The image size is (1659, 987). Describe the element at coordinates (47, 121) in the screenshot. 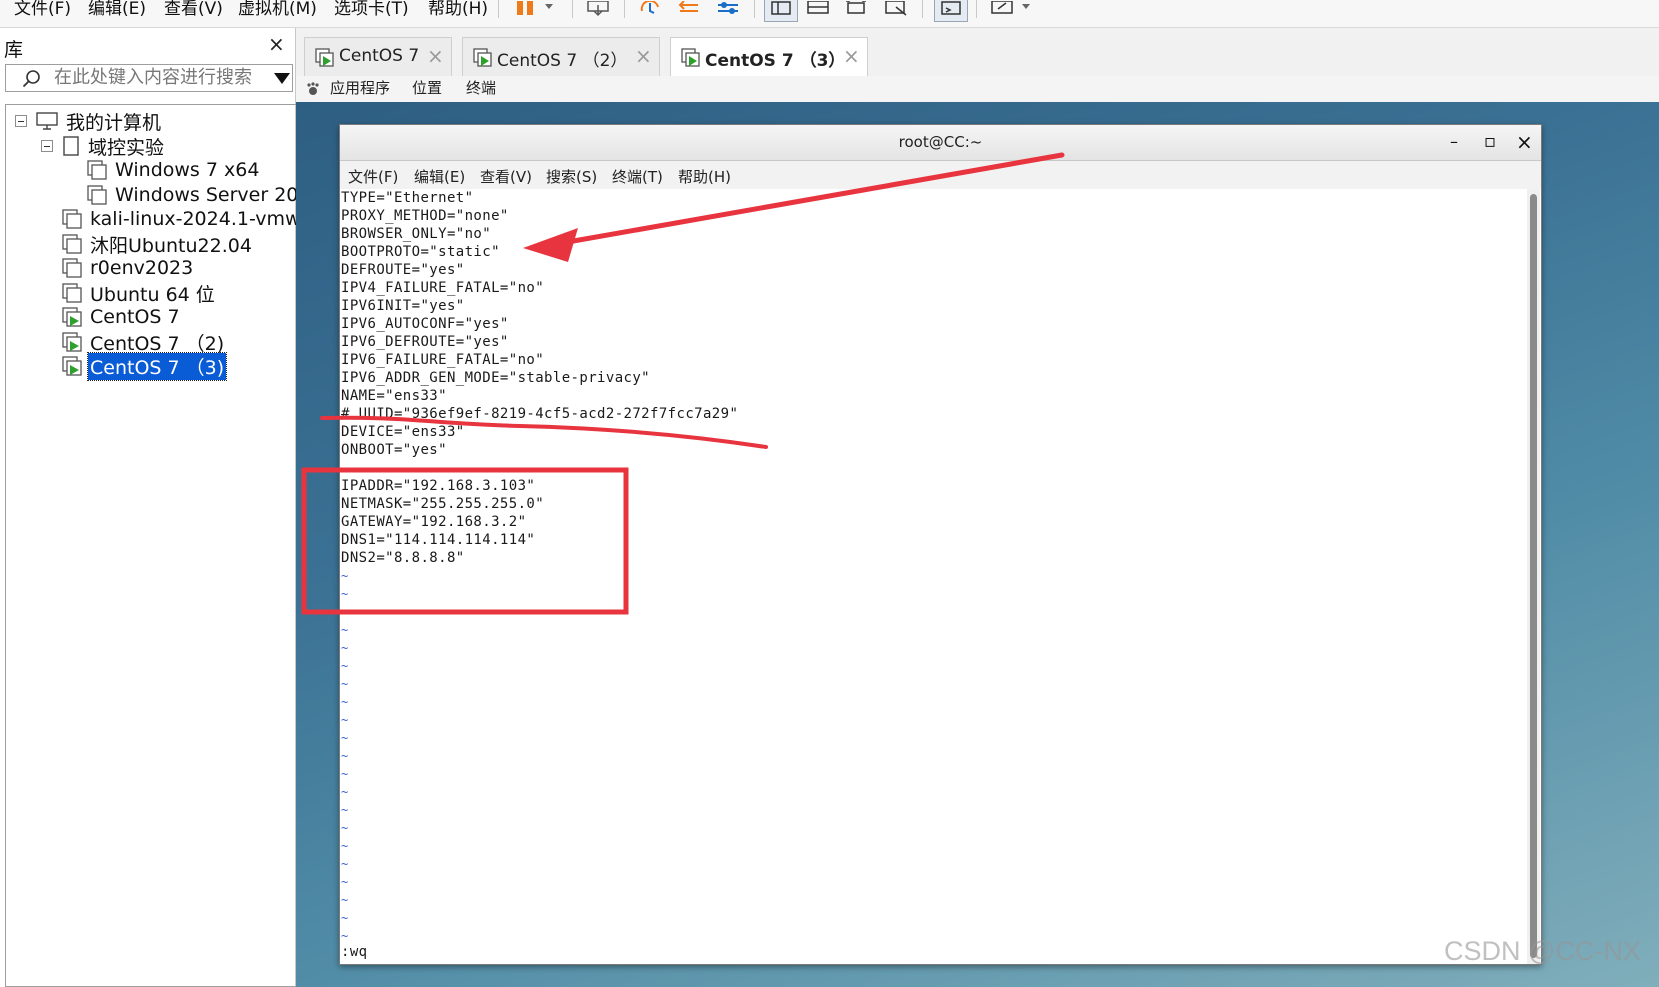

I see `computer-icon` at that location.